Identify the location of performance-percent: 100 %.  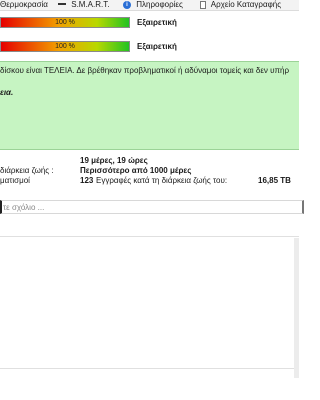
(65, 46).